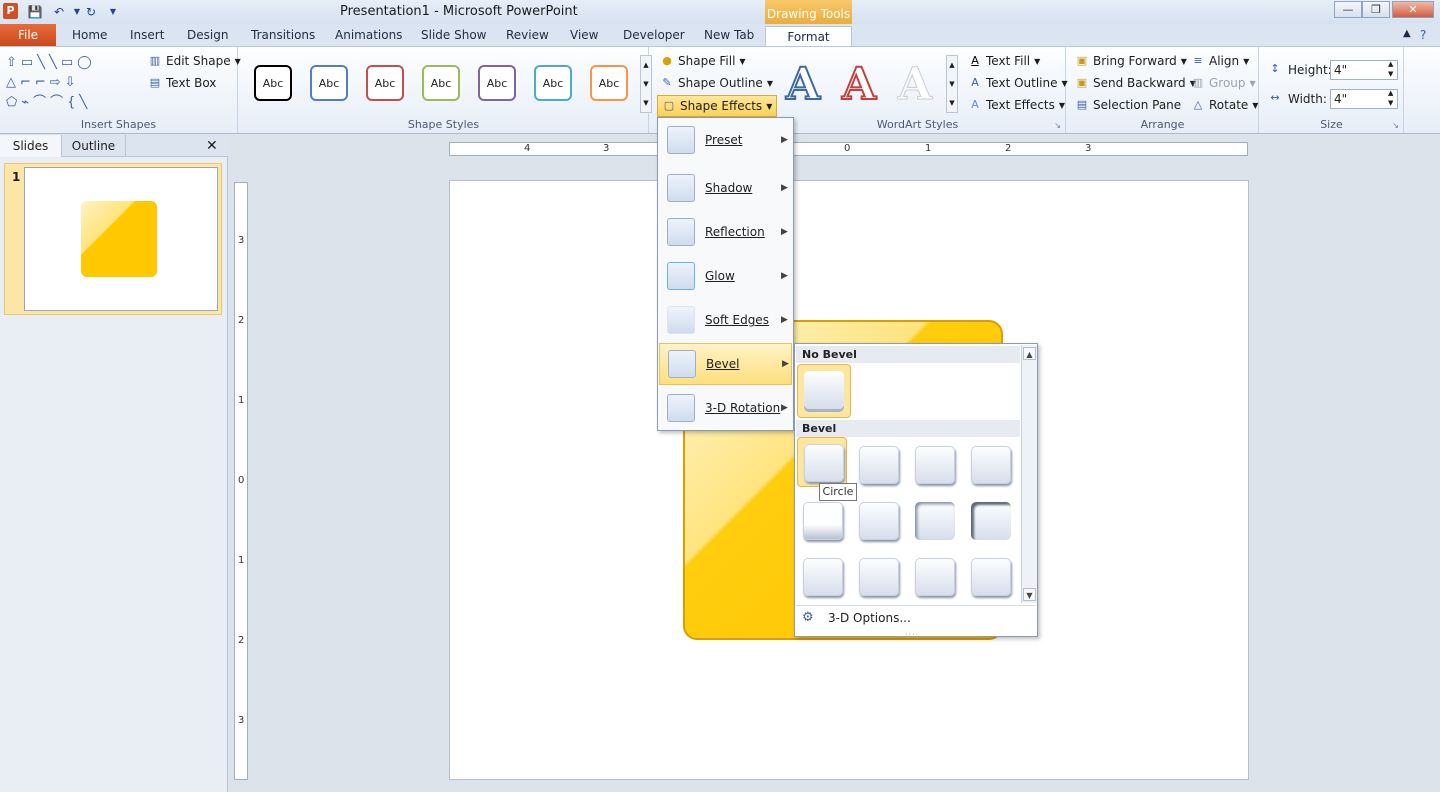  I want to click on tab-slide-show: Slide Show, so click(453, 35).